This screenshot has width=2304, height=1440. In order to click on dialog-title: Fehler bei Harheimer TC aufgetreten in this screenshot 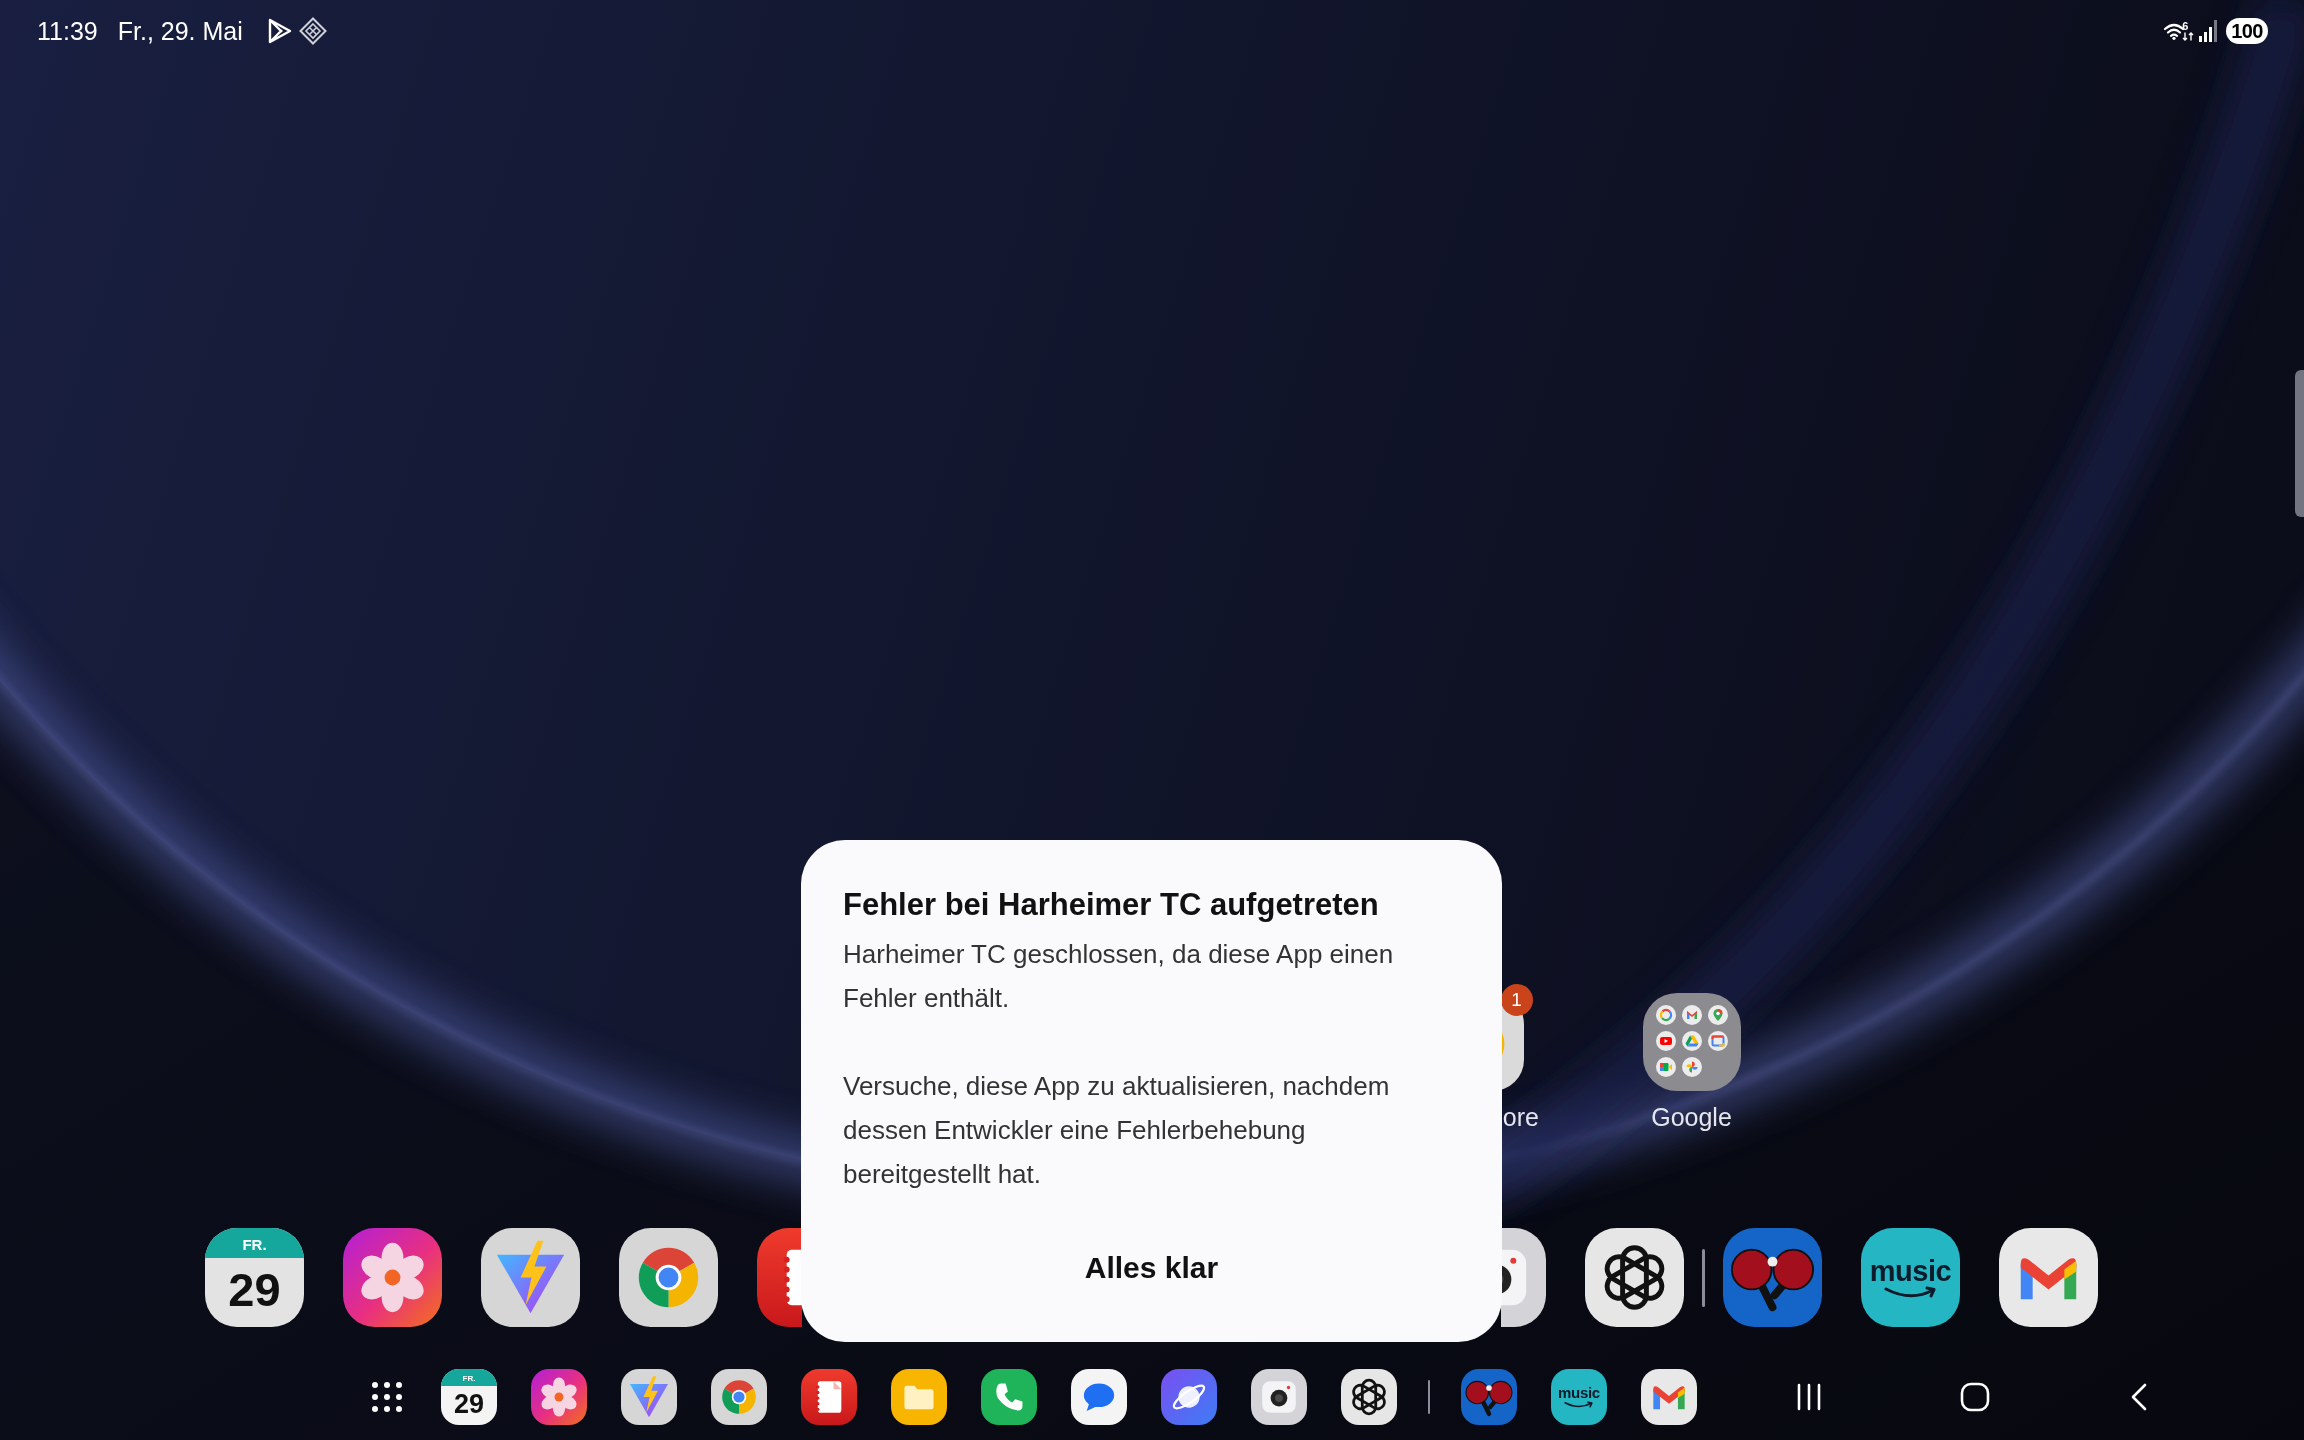, I will do `click(1111, 905)`.